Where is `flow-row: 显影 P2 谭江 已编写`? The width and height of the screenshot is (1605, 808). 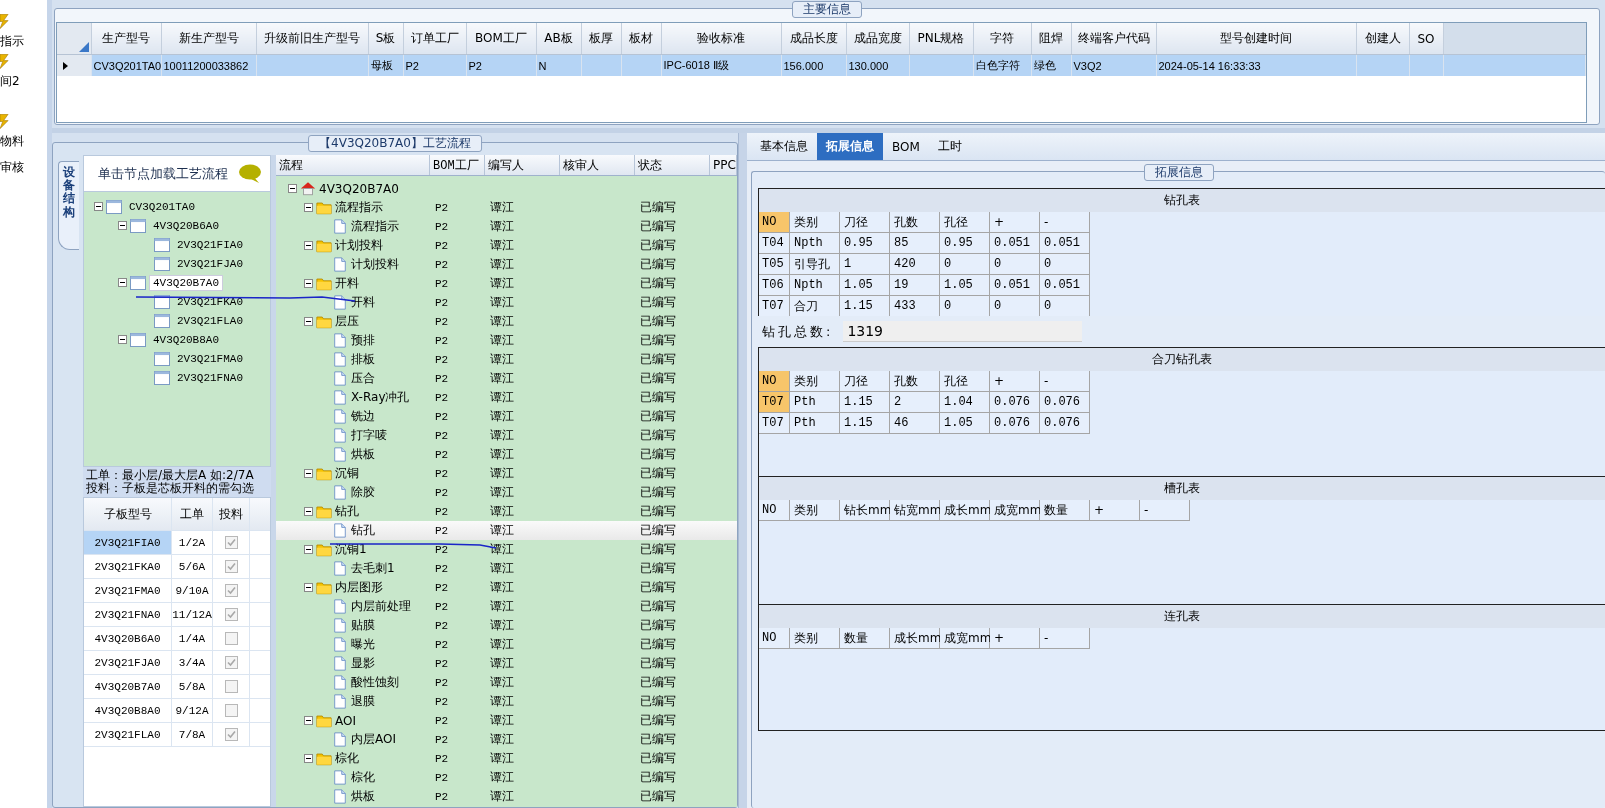 flow-row: 显影 P2 谭江 已编写 is located at coordinates (506, 663).